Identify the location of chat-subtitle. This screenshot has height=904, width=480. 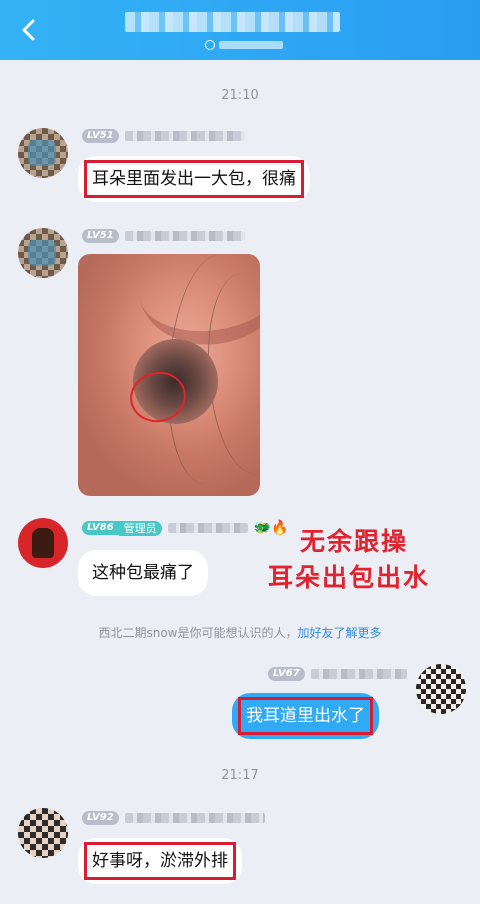
(244, 45).